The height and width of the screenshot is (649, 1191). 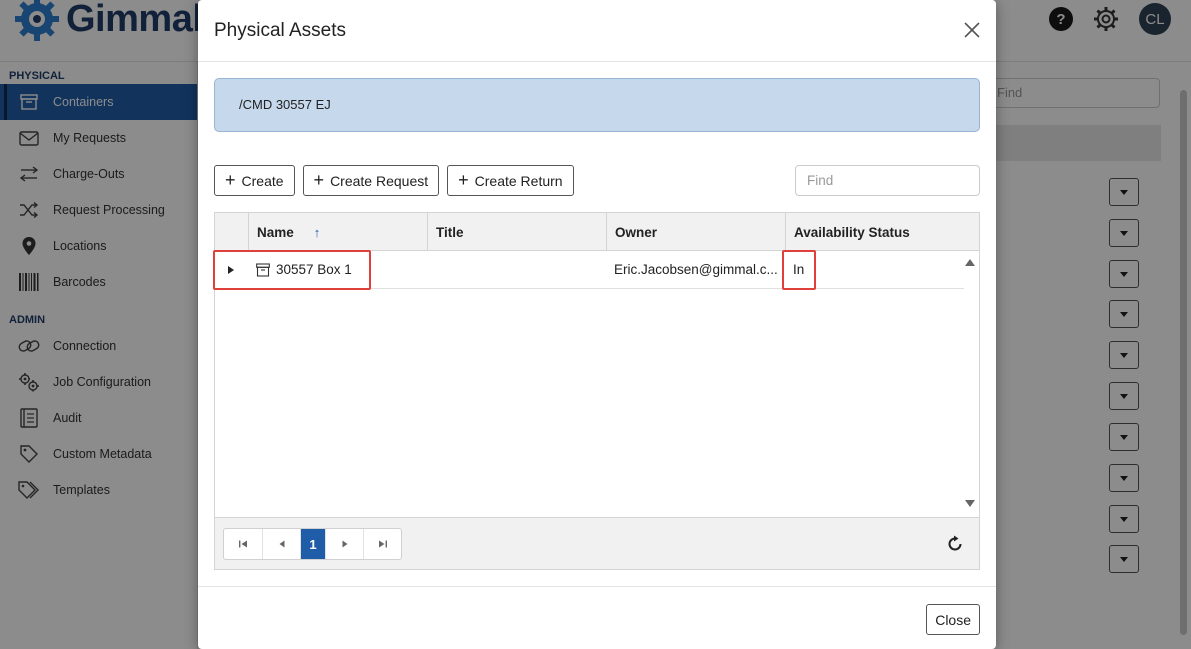 I want to click on cell-title, so click(x=516, y=270).